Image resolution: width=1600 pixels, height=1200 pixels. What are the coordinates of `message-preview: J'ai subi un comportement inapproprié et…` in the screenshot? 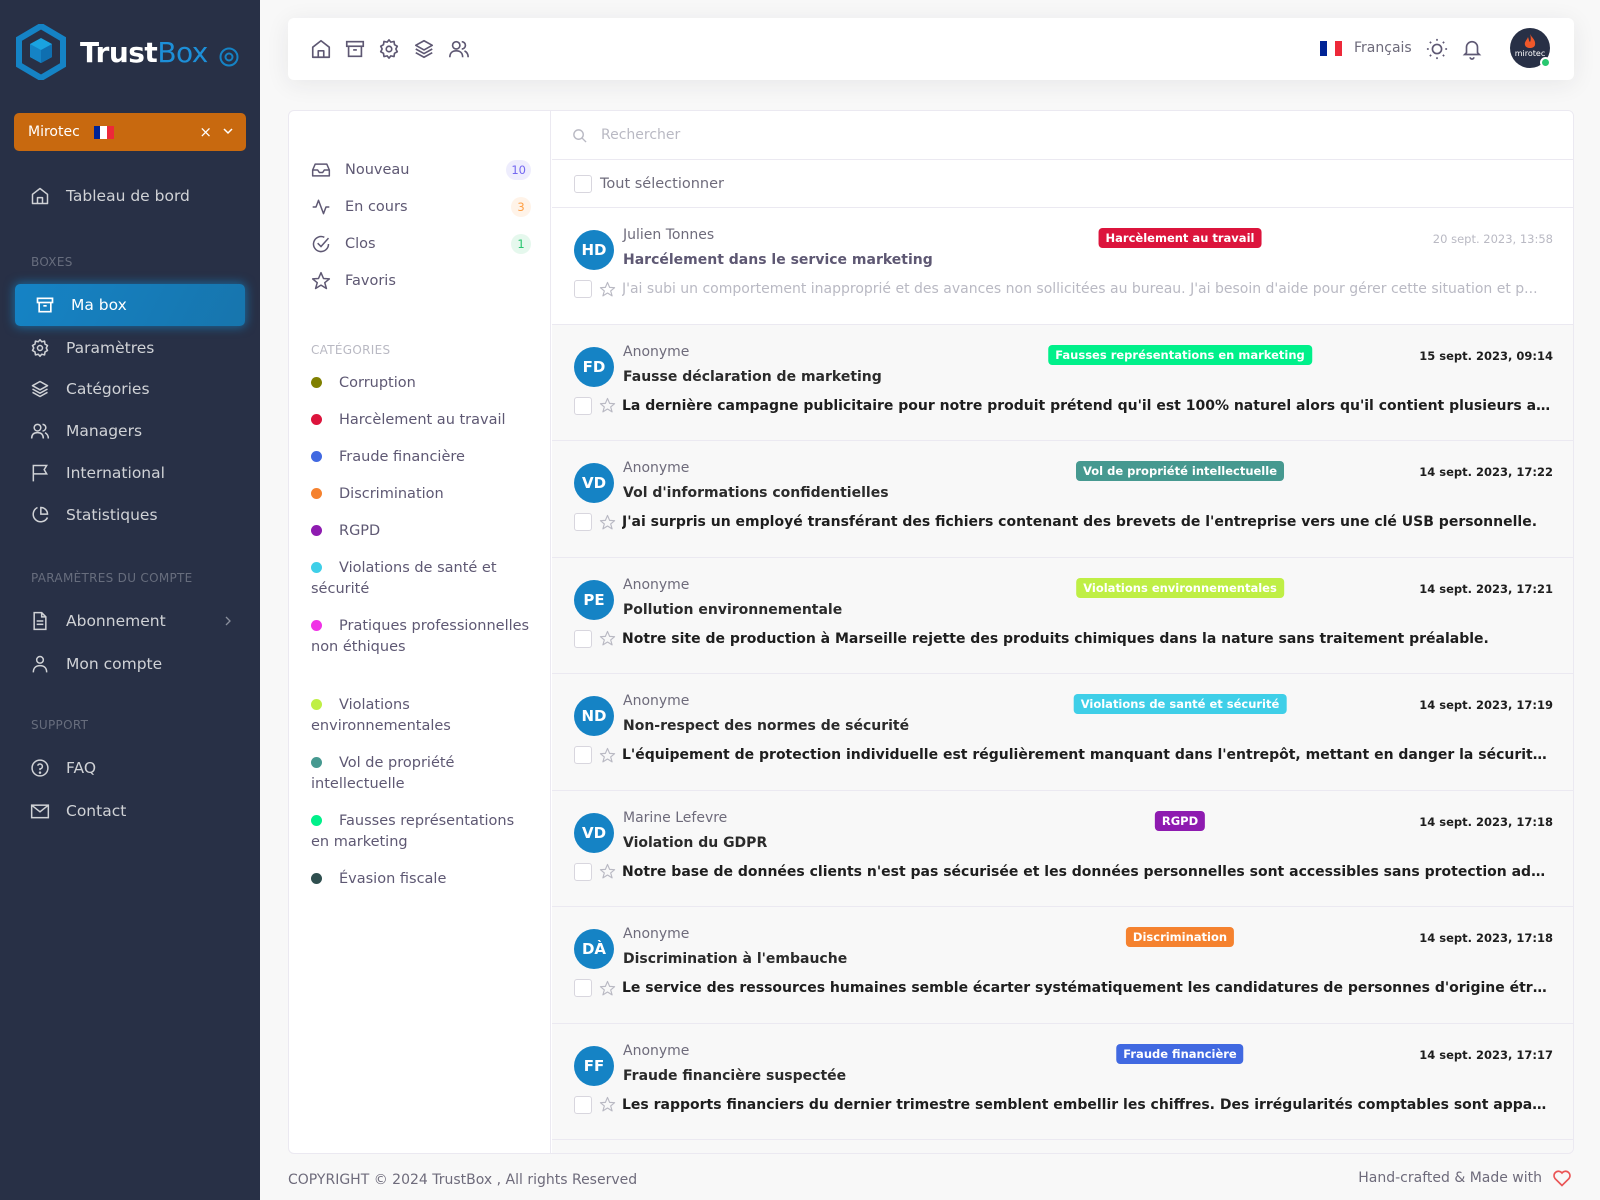 It's located at (1080, 289).